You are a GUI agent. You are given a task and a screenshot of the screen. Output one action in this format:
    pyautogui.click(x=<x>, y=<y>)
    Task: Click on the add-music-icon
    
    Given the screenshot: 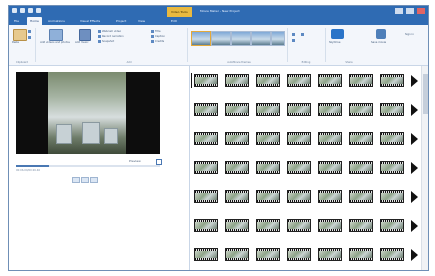 What is the action you would take?
    pyautogui.click(x=85, y=35)
    